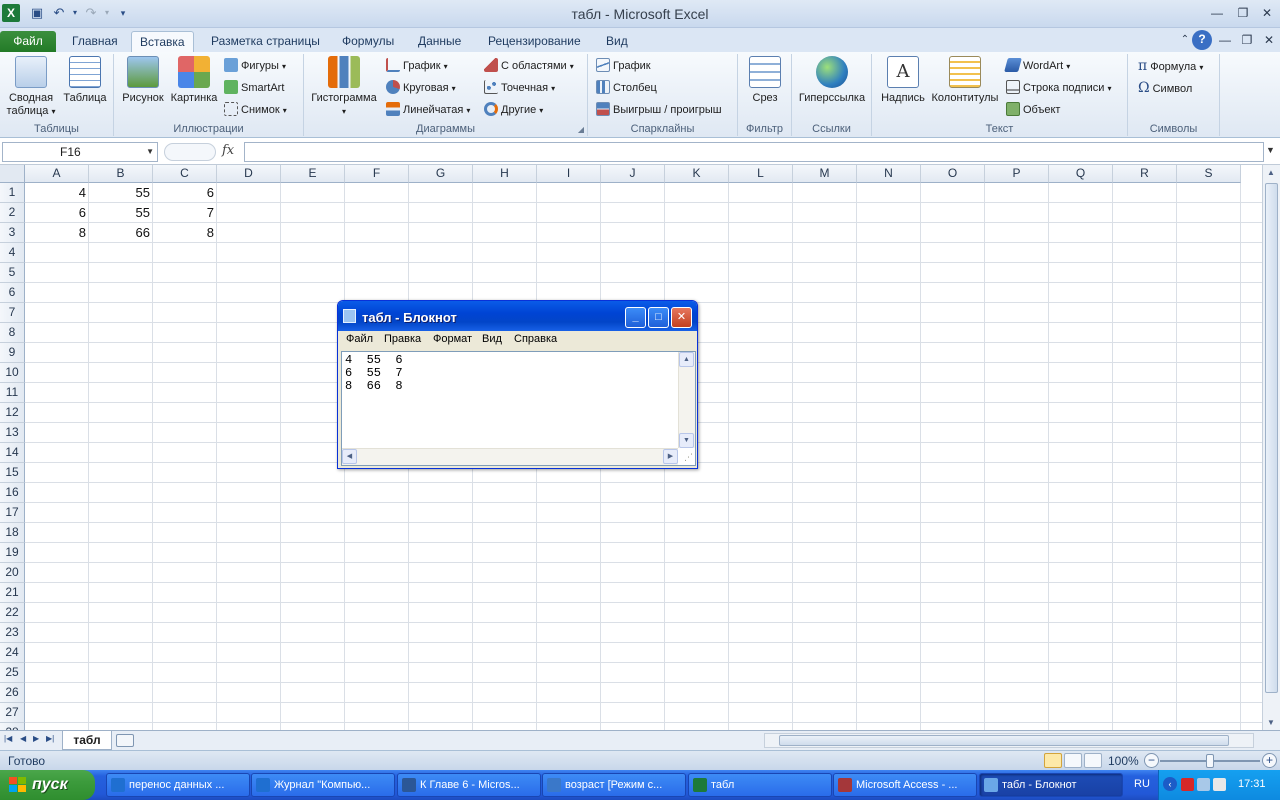 This screenshot has height=800, width=1280. Describe the element at coordinates (1017, 174) in the screenshot. I see `column-header: P` at that location.